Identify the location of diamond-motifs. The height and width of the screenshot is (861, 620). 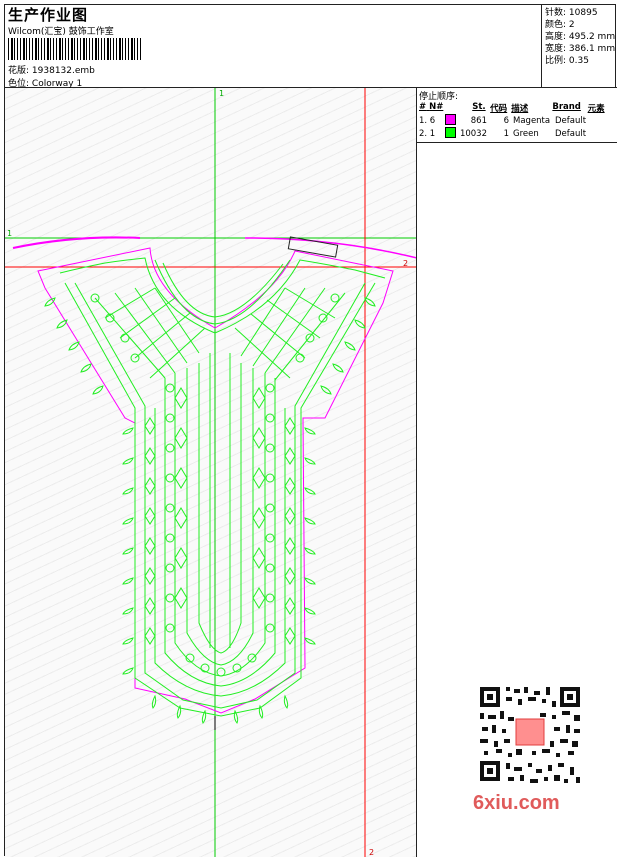
(220, 516).